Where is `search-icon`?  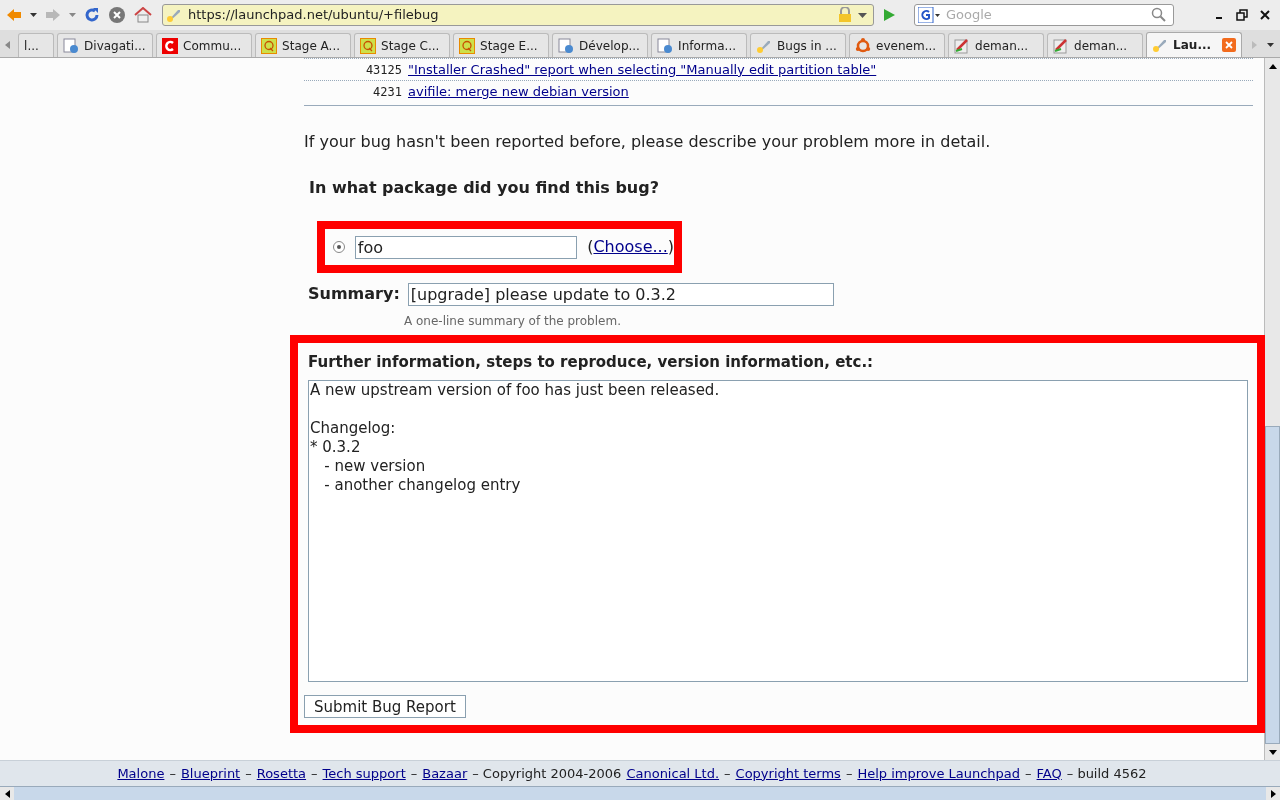
search-icon is located at coordinates (1159, 15).